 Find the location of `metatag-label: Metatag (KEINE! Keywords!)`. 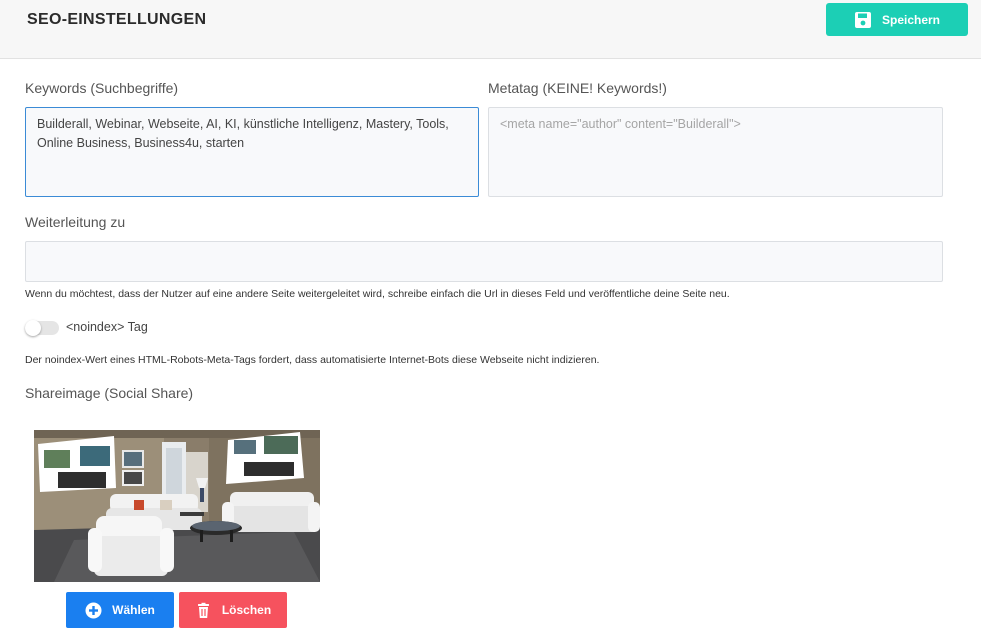

metatag-label: Metatag (KEINE! Keywords!) is located at coordinates (577, 88).